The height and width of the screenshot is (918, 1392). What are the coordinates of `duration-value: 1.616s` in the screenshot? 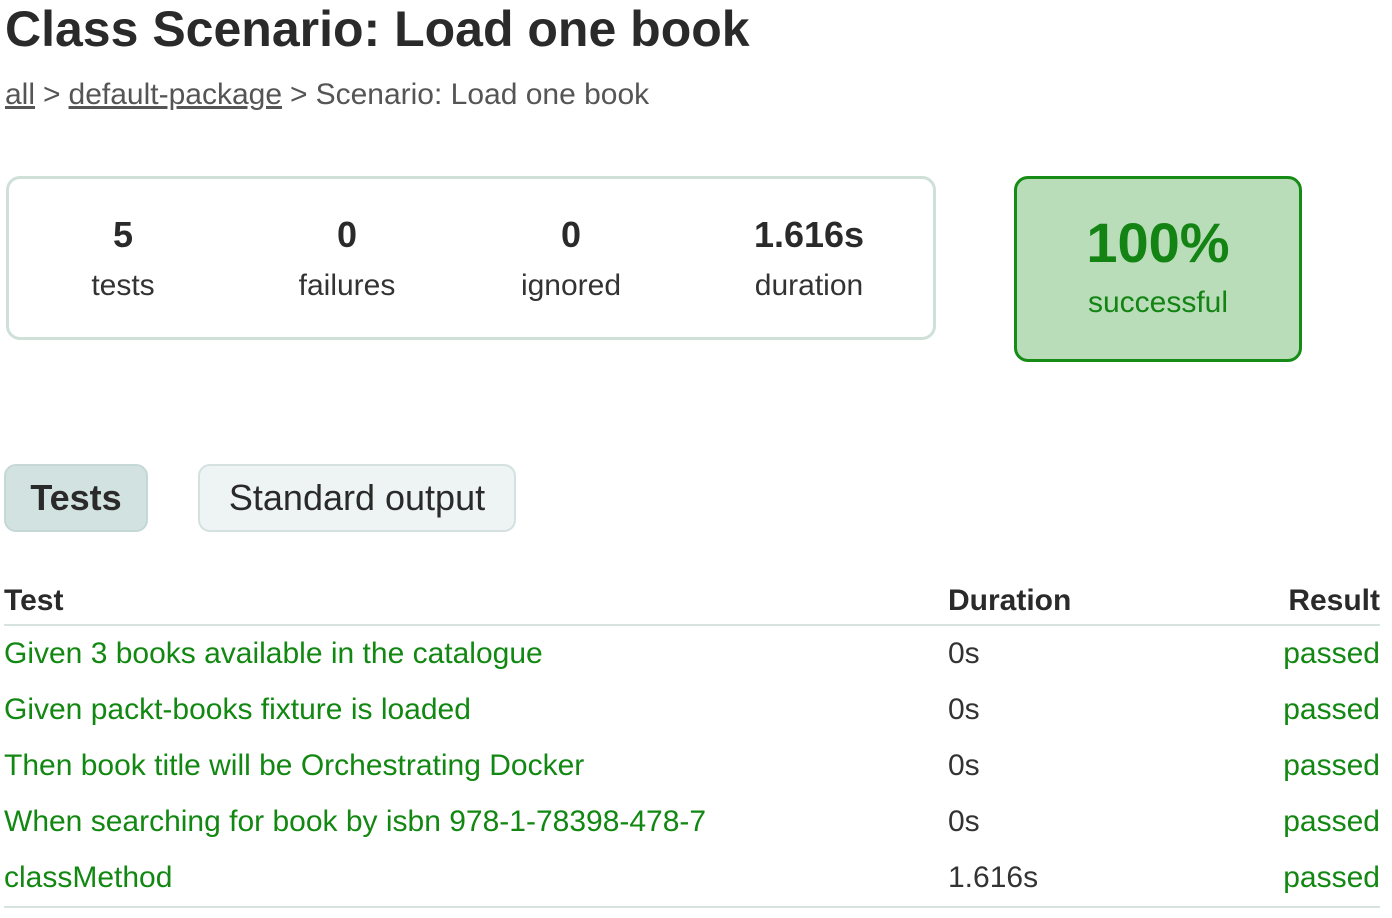 It's located at (809, 234).